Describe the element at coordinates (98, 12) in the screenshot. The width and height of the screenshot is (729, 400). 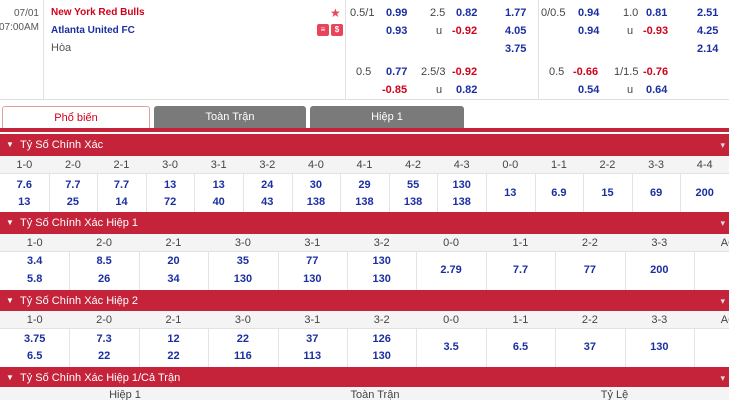
I see `home-team: New York Red Bulls` at that location.